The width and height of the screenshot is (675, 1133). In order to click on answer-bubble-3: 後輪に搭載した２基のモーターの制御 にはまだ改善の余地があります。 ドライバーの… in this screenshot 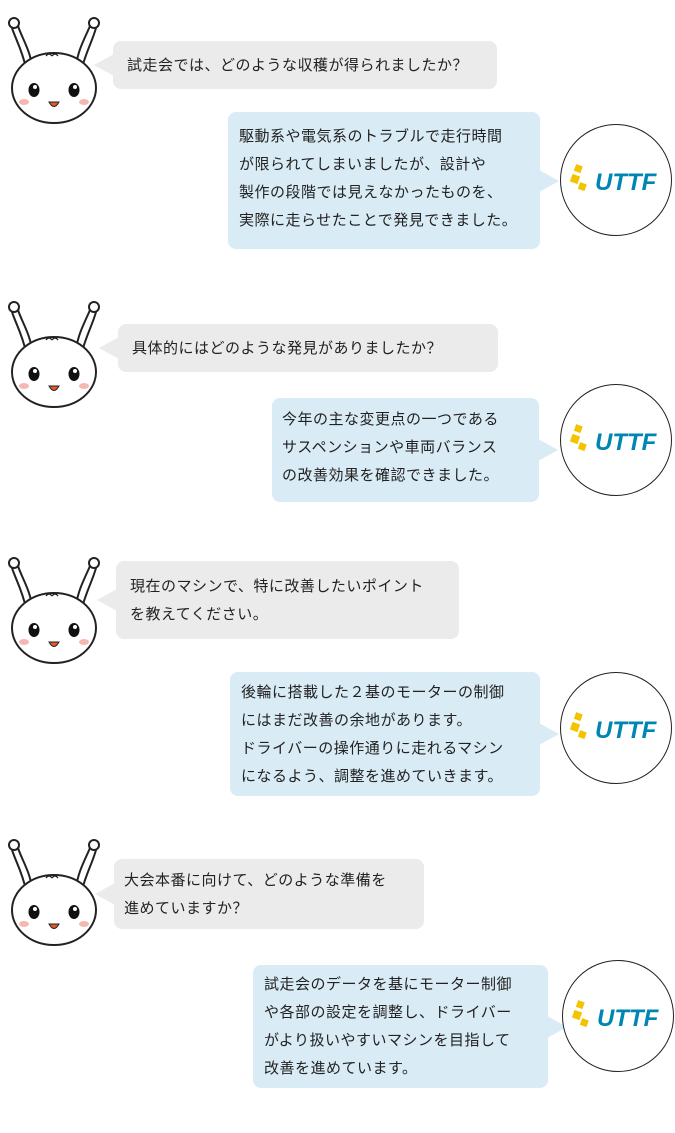, I will do `click(394, 734)`.